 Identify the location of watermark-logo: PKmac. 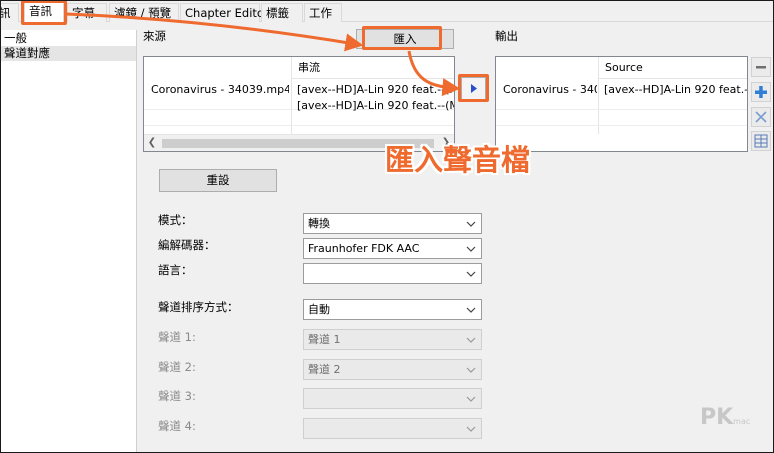
(725, 417).